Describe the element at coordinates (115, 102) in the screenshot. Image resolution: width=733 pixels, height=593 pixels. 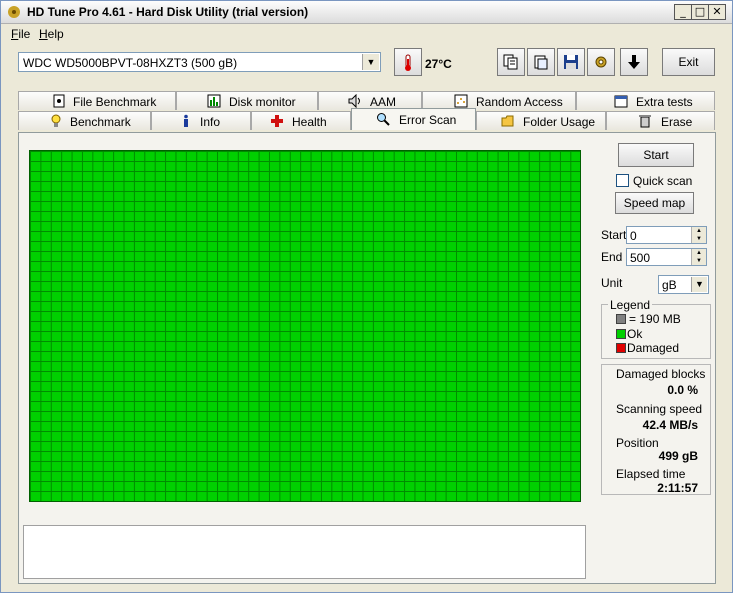
I see `tab-label: File Benchmark` at that location.